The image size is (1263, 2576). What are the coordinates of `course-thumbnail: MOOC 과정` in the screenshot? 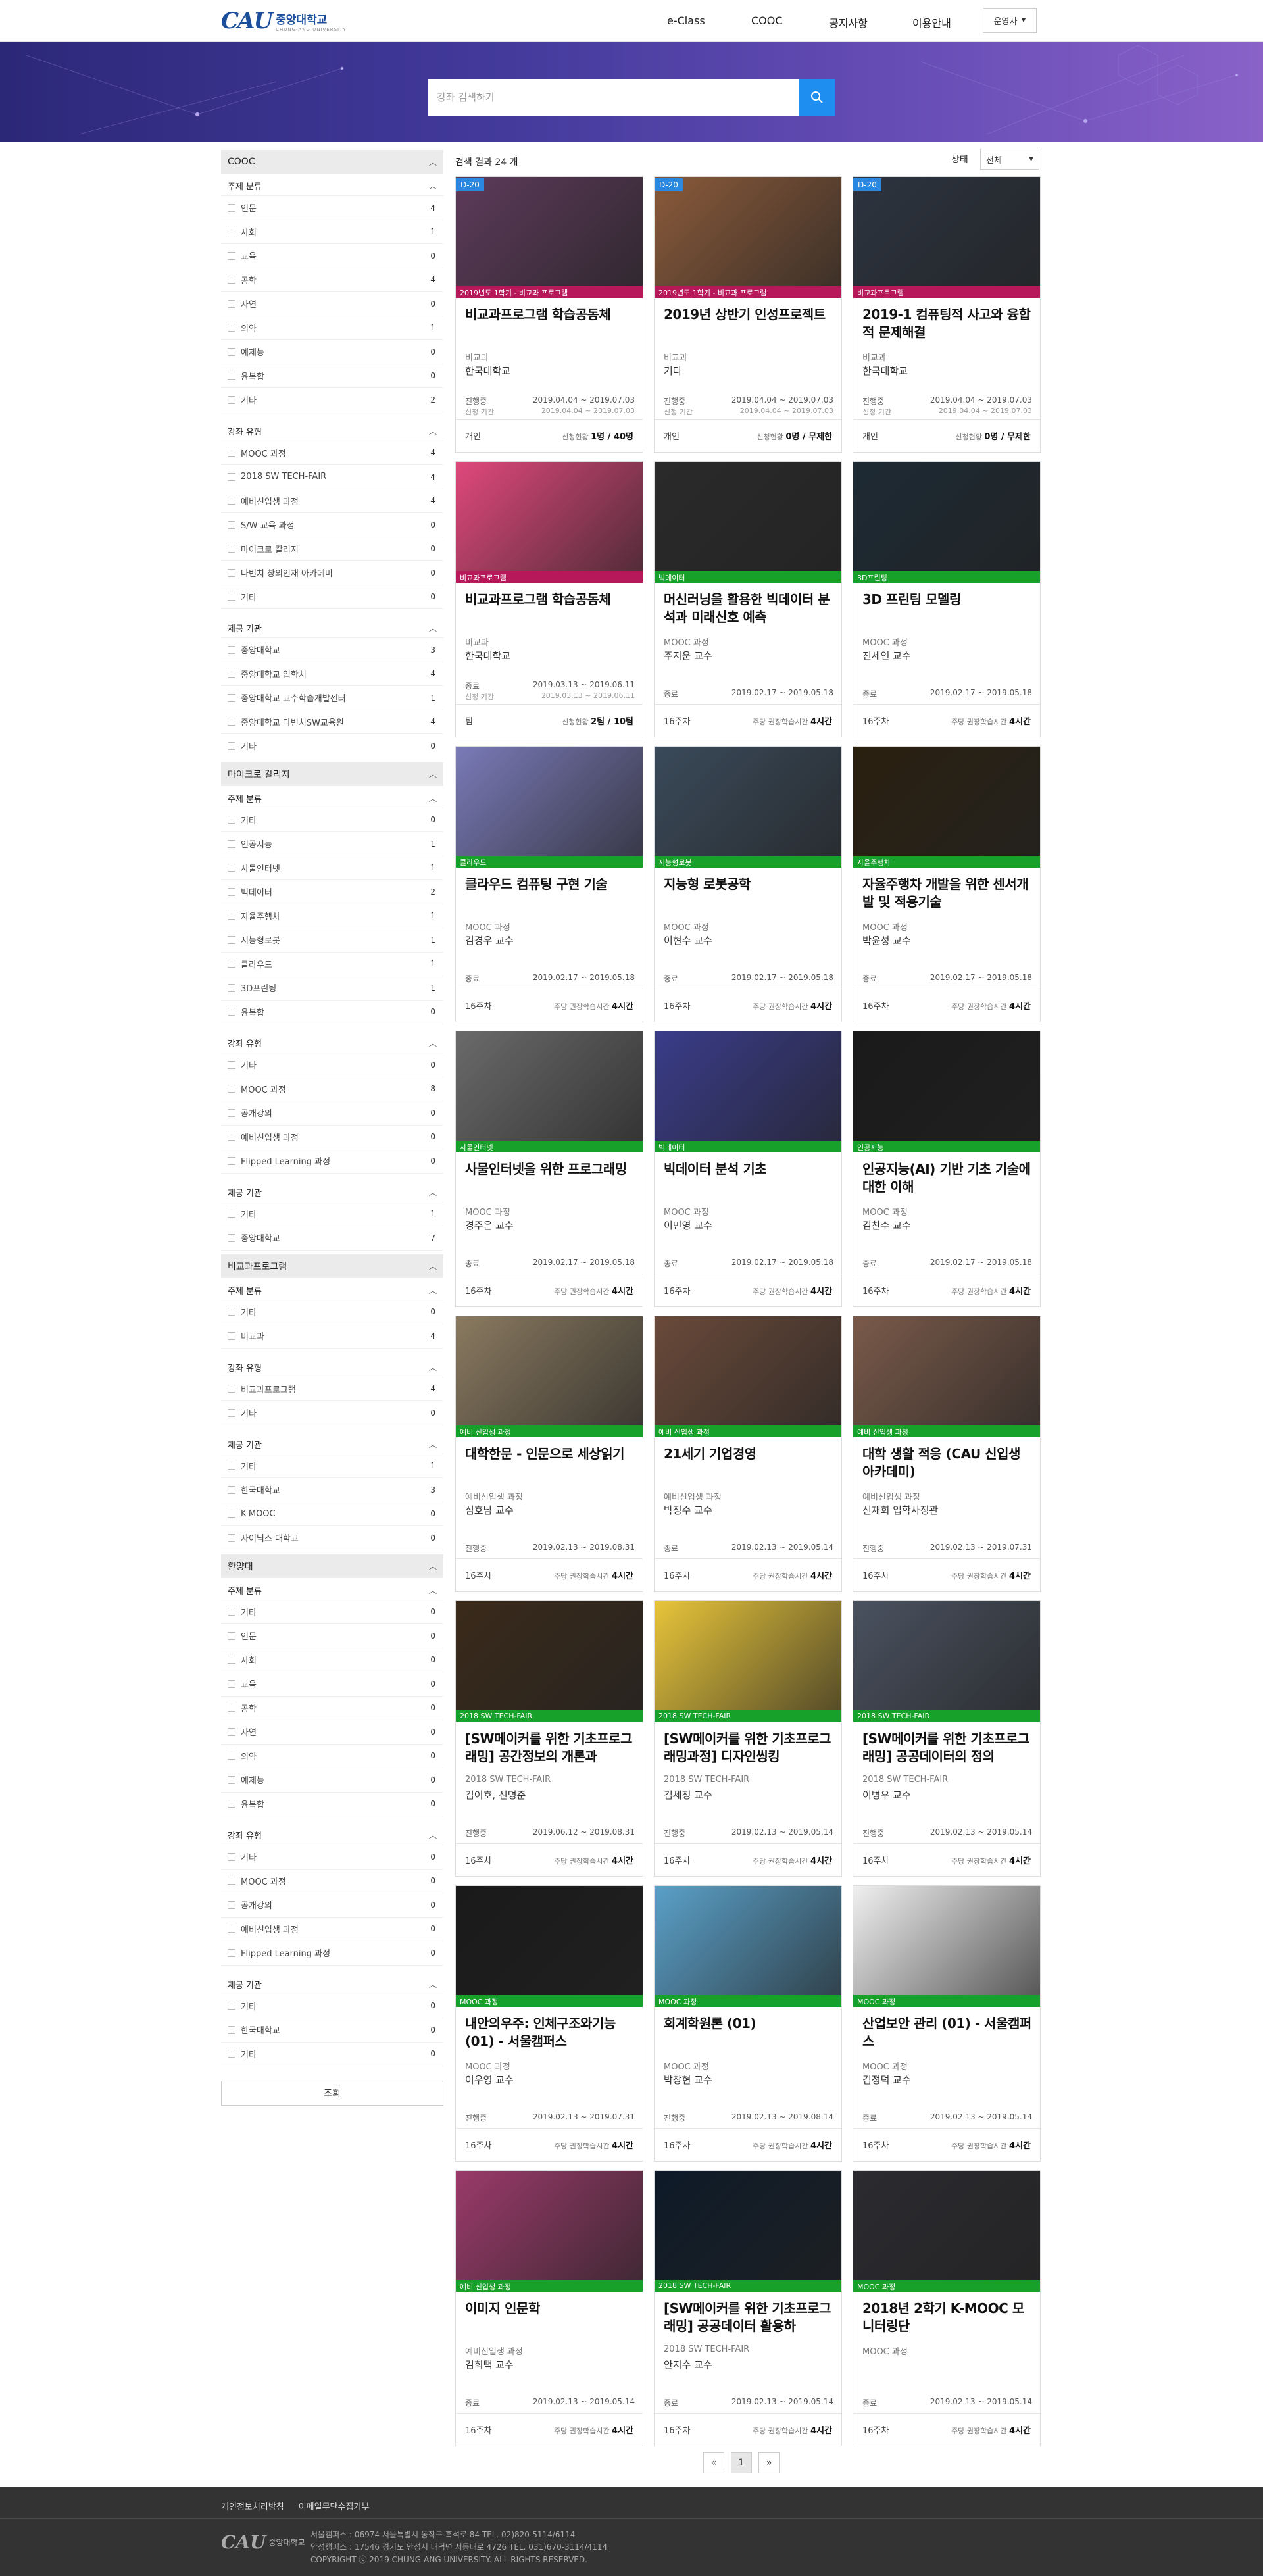 It's located at (946, 1946).